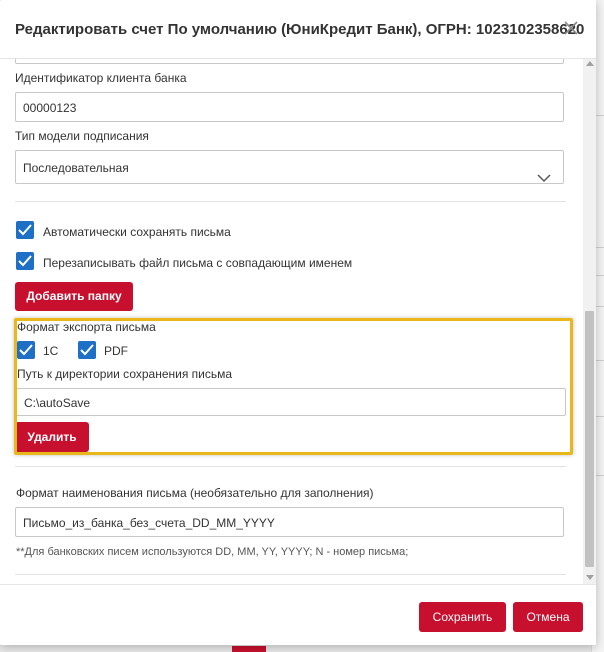 The height and width of the screenshot is (652, 604). Describe the element at coordinates (137, 232) in the screenshot. I see `auto-save-label: Автоматически сохранять письма` at that location.